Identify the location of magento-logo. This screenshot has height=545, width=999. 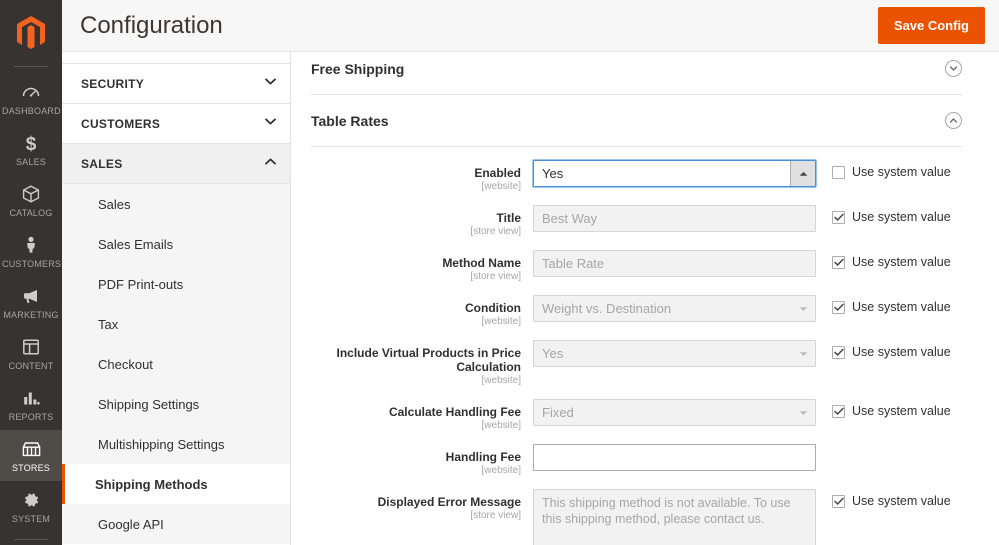
(31, 33).